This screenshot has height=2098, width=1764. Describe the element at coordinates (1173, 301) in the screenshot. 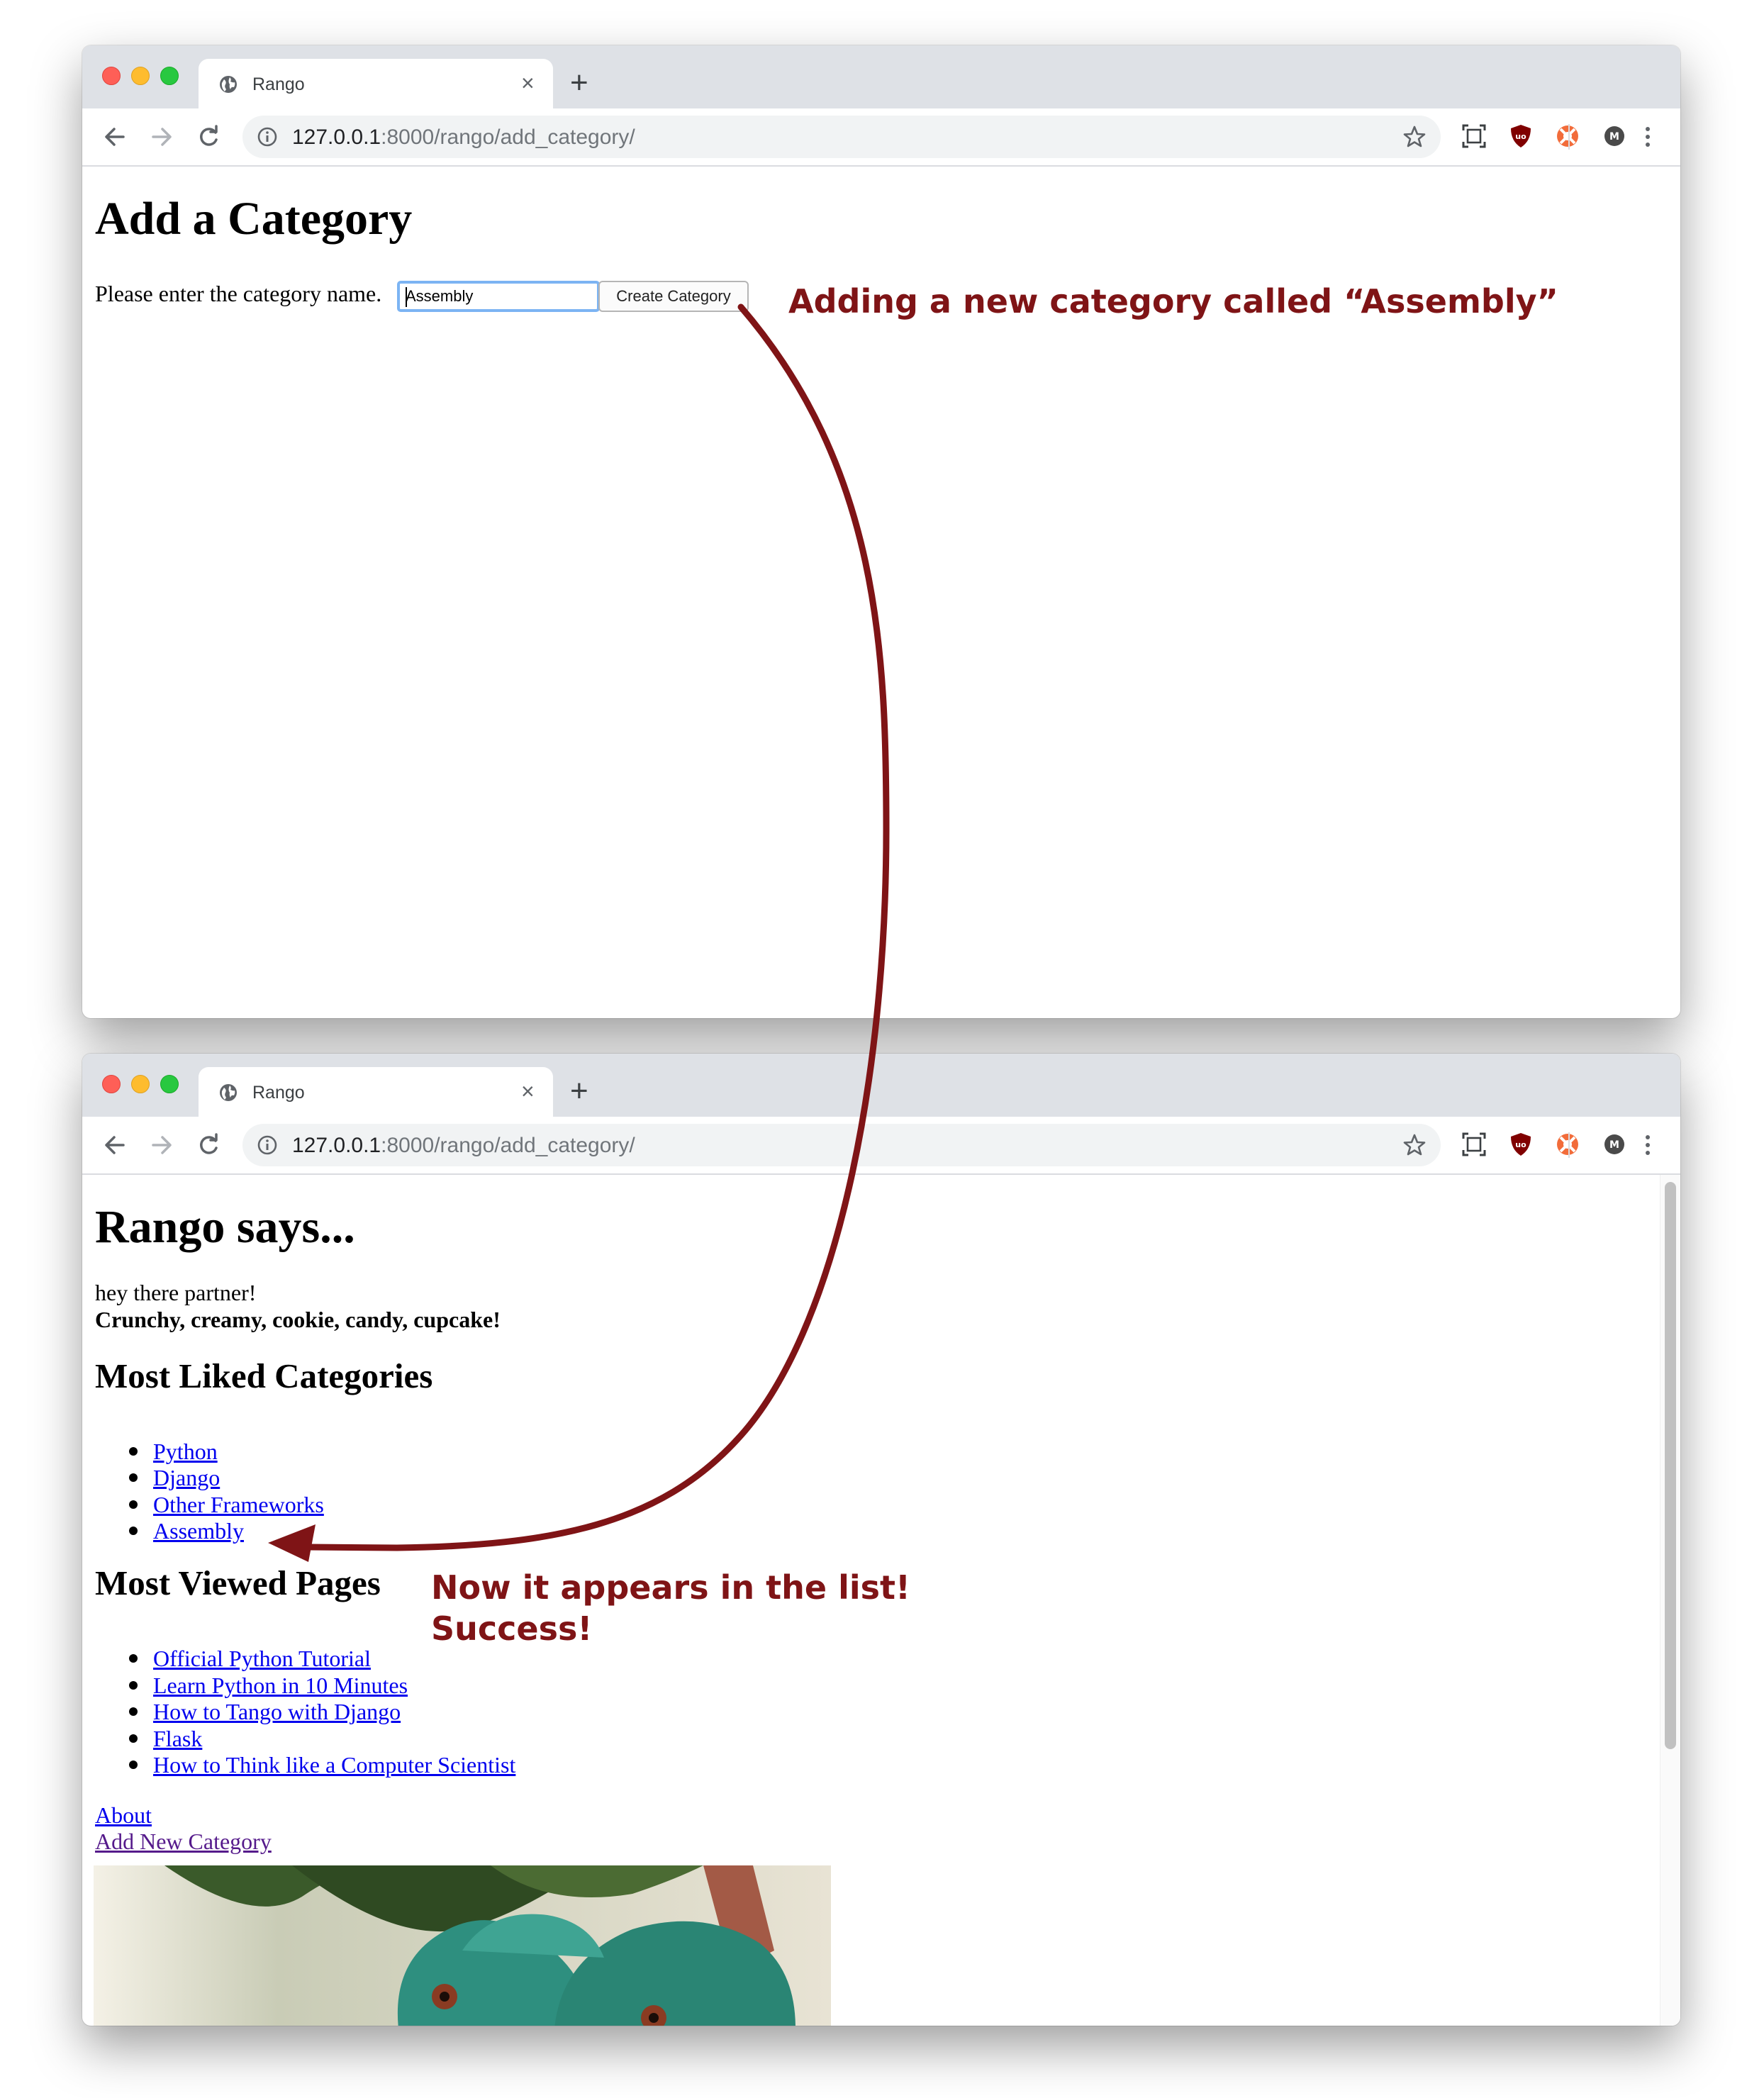

I see `annotation-top: Adding a new category called “Assembly”` at that location.